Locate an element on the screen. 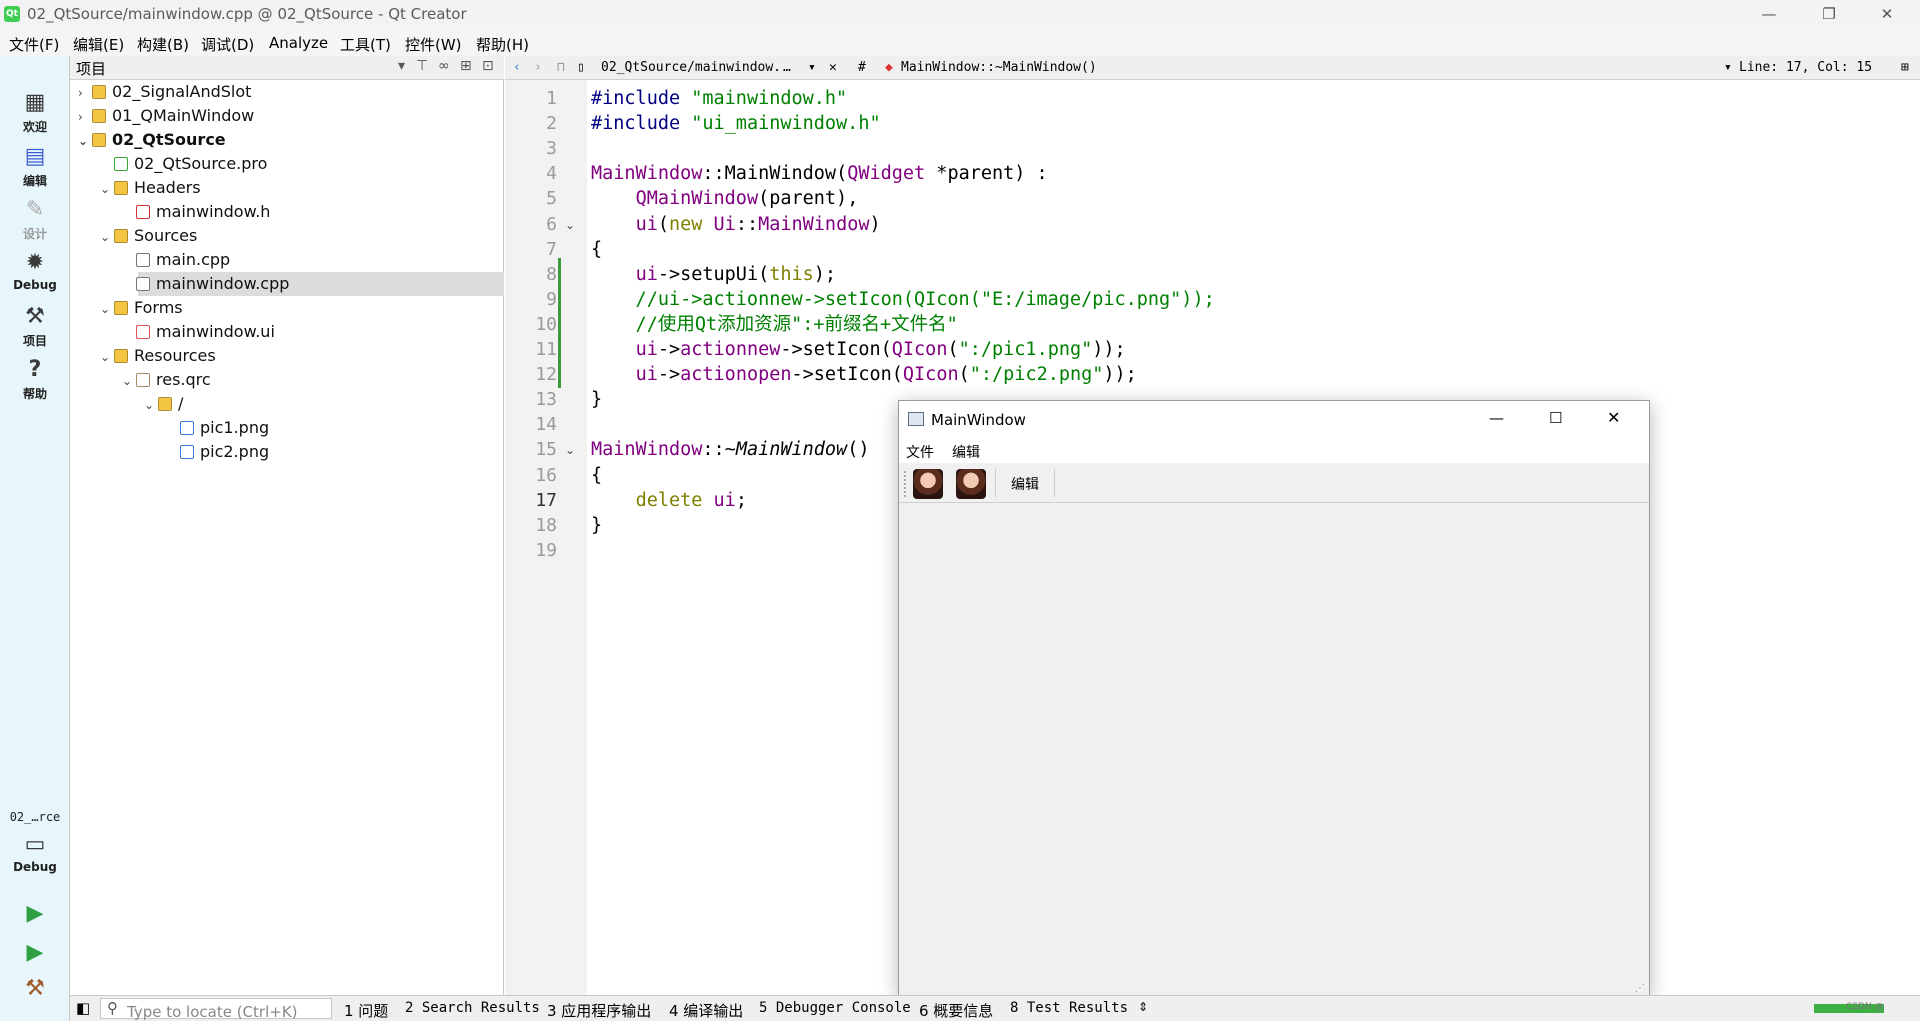 This screenshot has height=1022, width=1920. app-menu-file: 文件 is located at coordinates (920, 452).